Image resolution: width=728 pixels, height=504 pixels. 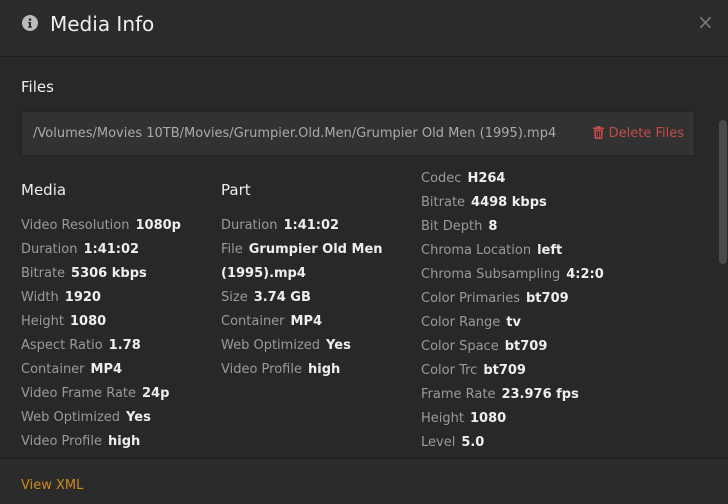 What do you see at coordinates (449, 370) in the screenshot?
I see `info-label: Color Trc` at bounding box center [449, 370].